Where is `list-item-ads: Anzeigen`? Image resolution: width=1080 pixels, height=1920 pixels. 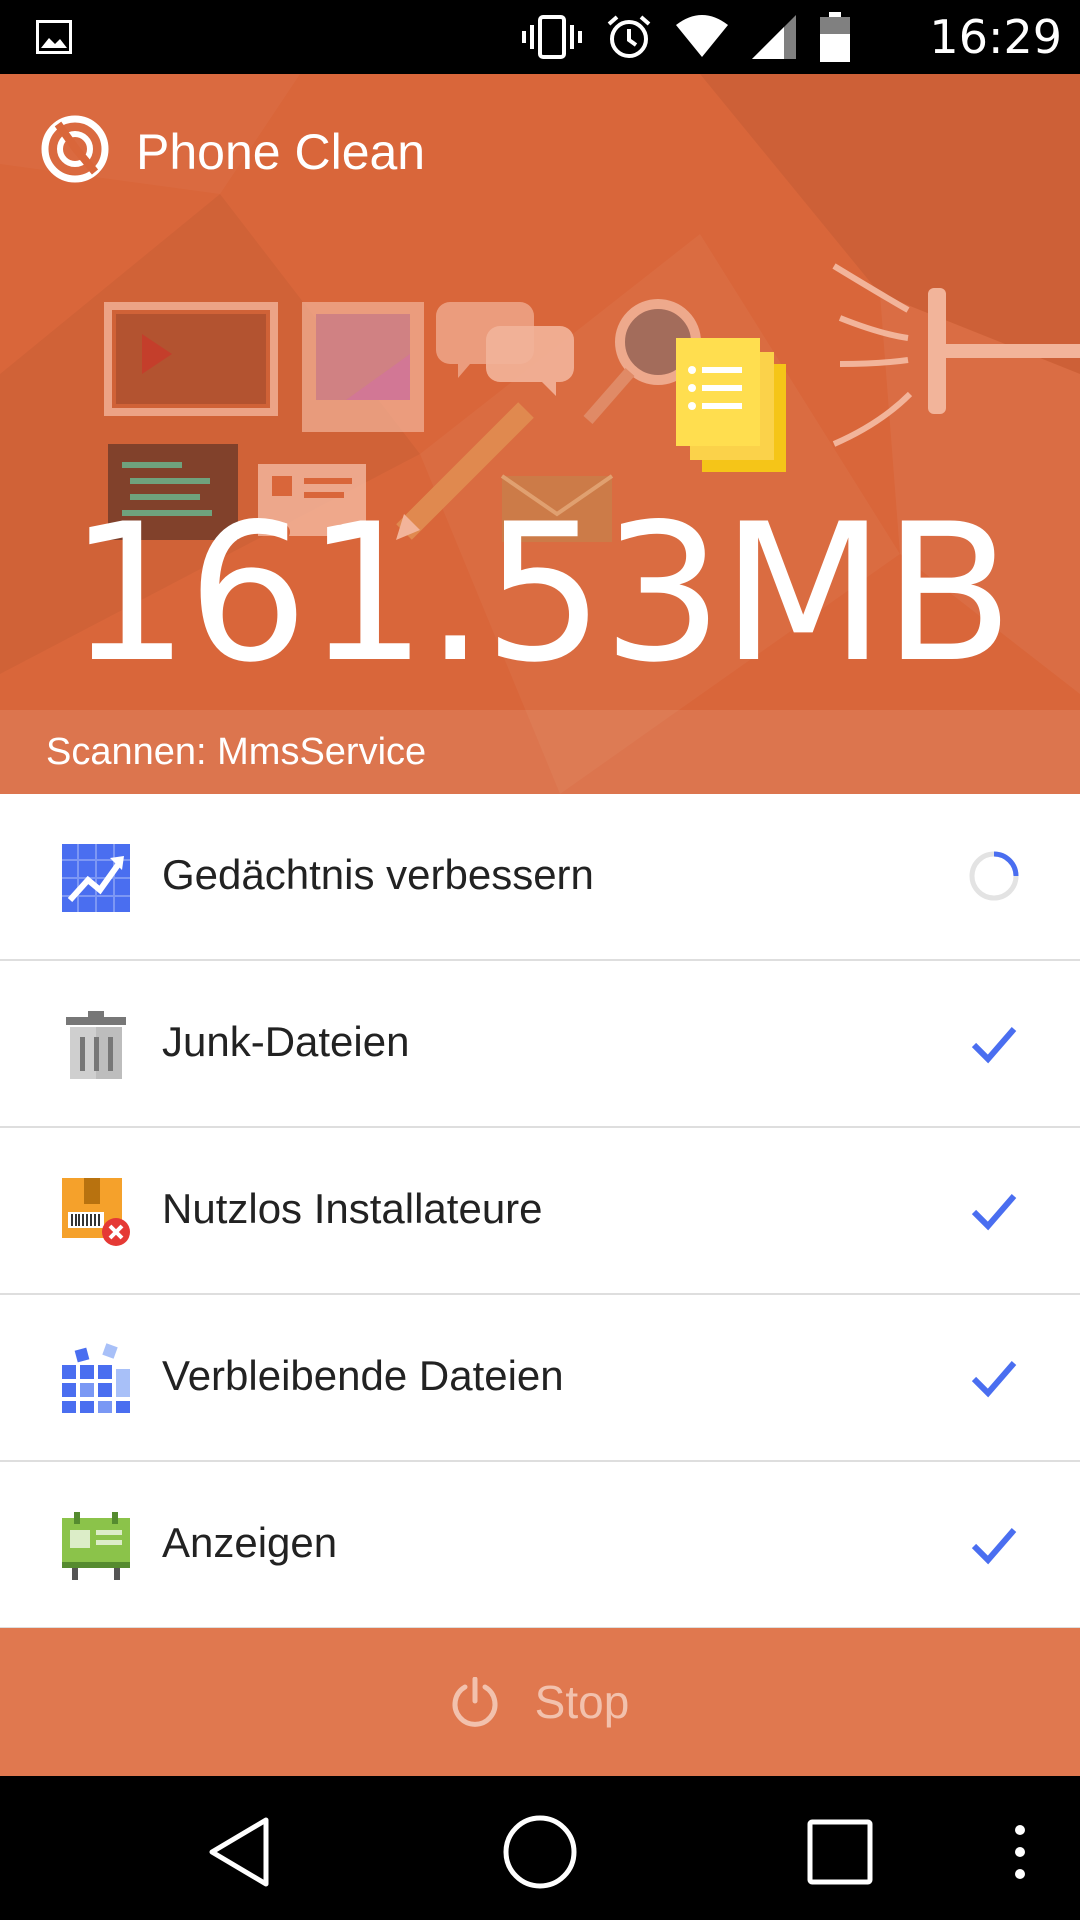 list-item-ads: Anzeigen is located at coordinates (540, 1545).